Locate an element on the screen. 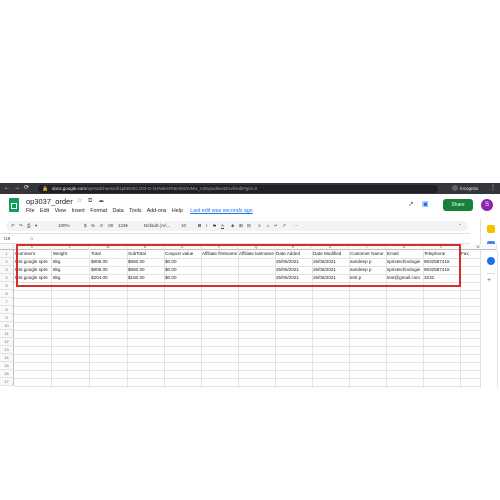  avatar: S is located at coordinates (487, 205).